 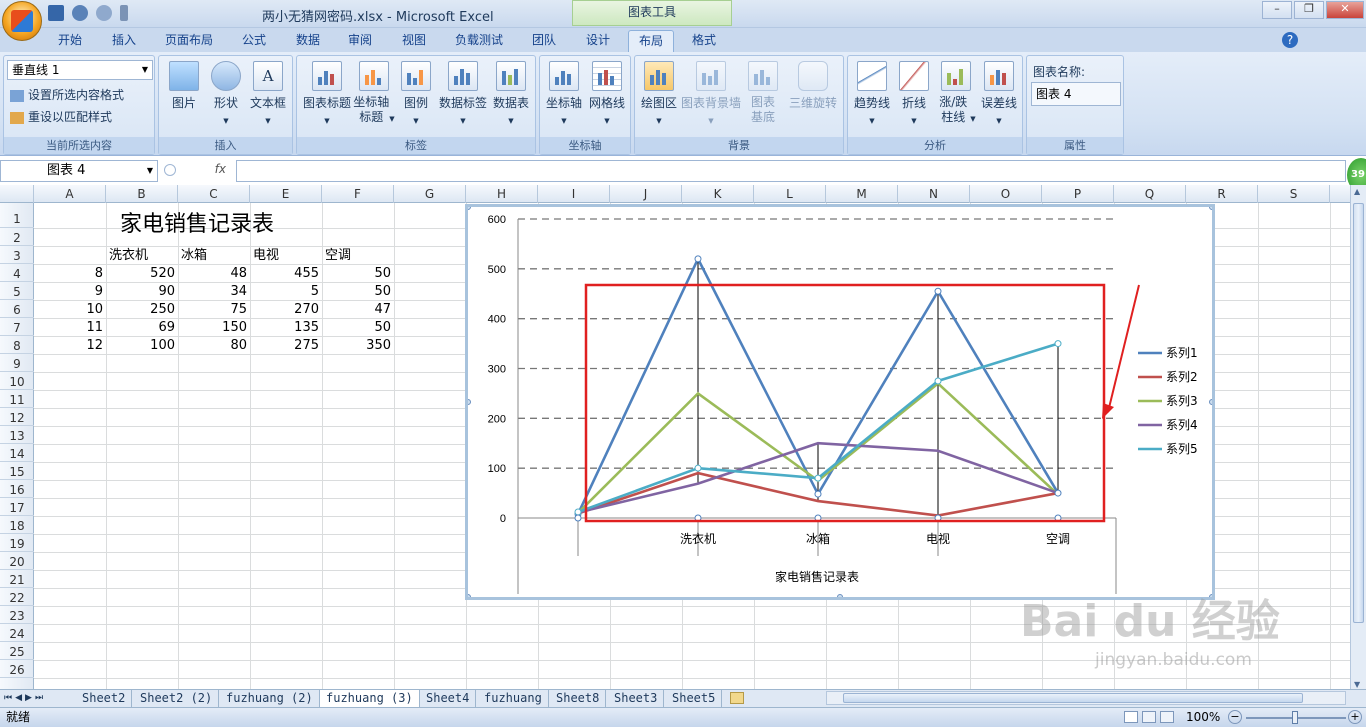 I want to click on sheet-tab: Sheet2, so click(x=104, y=698).